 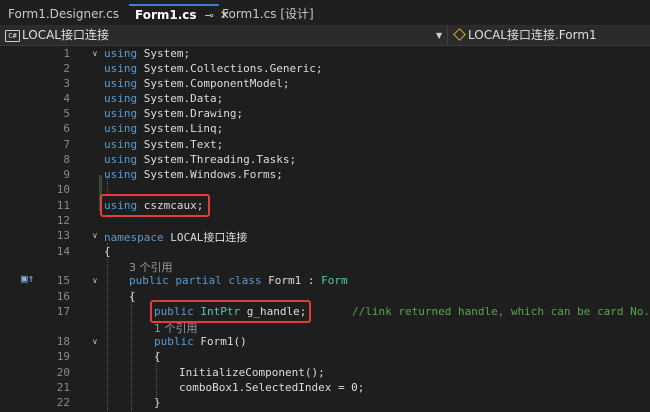 What do you see at coordinates (66, 98) in the screenshot?
I see `line-number: 4` at bounding box center [66, 98].